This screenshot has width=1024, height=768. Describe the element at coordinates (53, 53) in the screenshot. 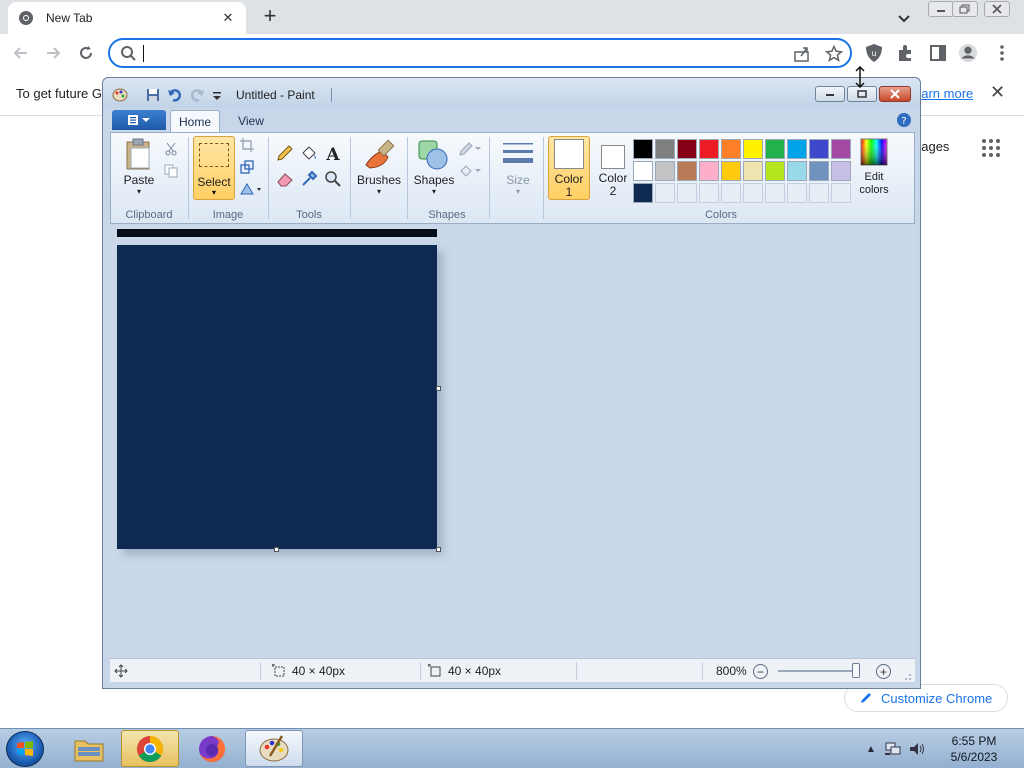

I see `forward-button` at that location.